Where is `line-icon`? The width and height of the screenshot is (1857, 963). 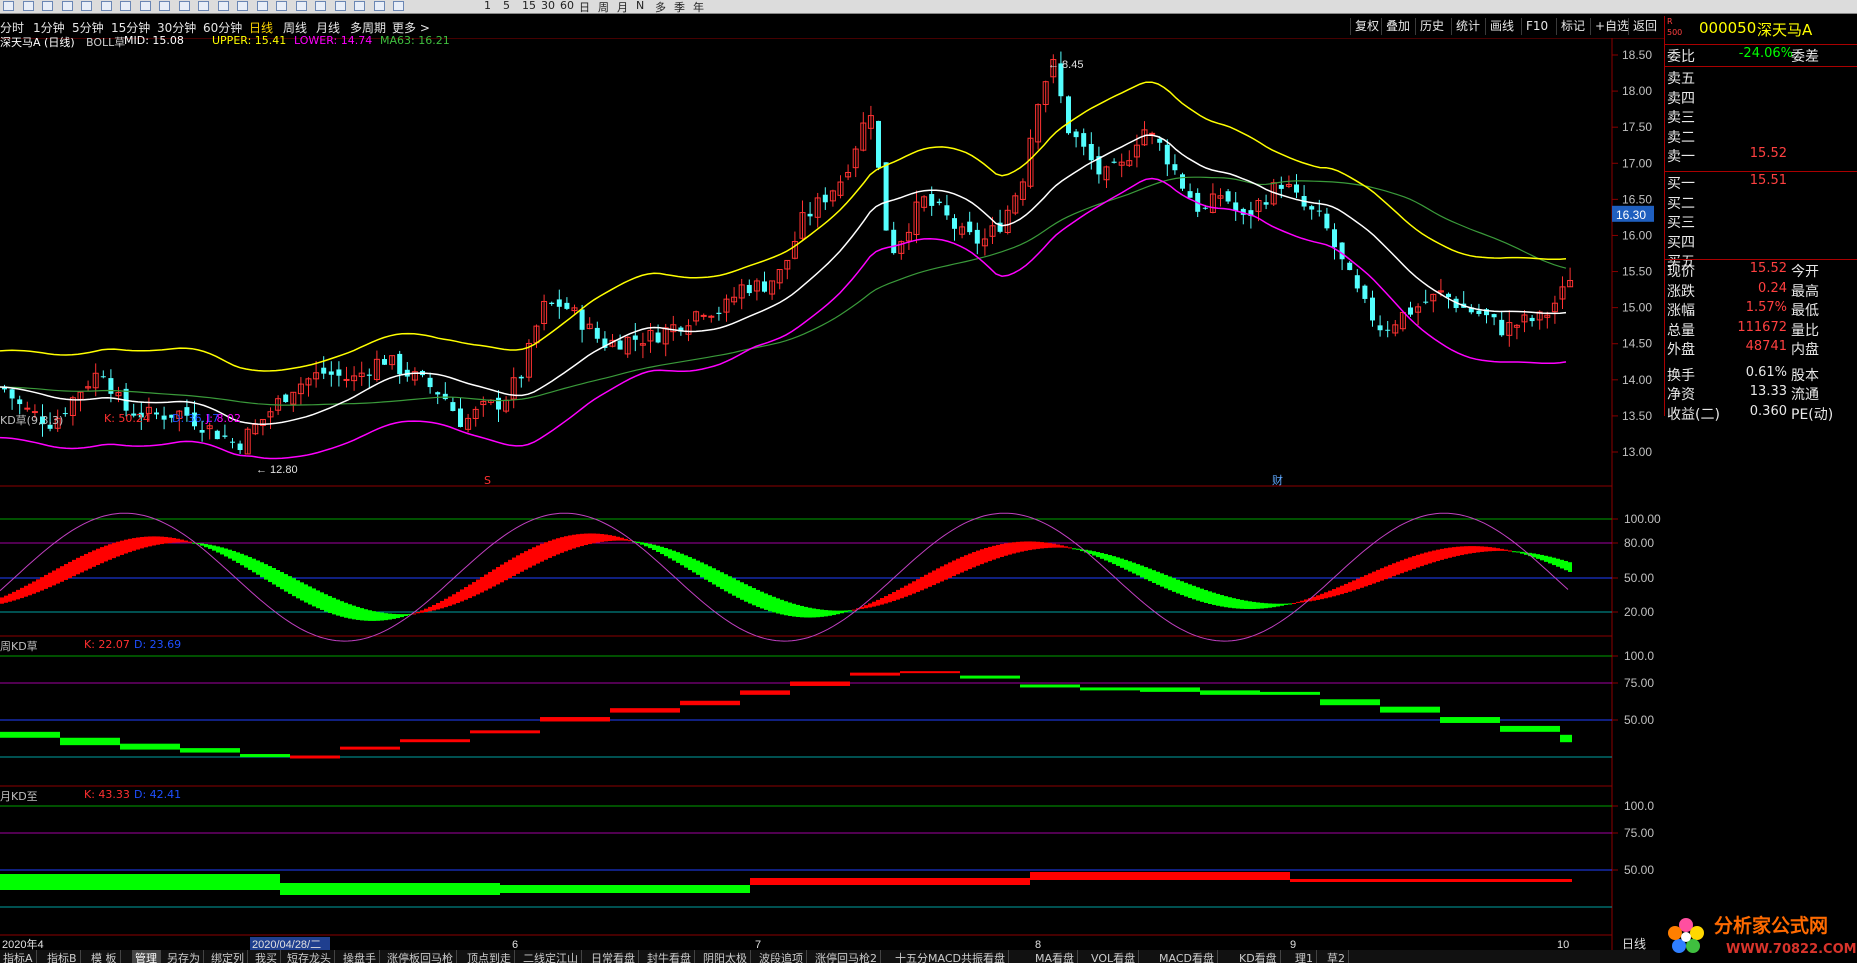 line-icon is located at coordinates (86, 6).